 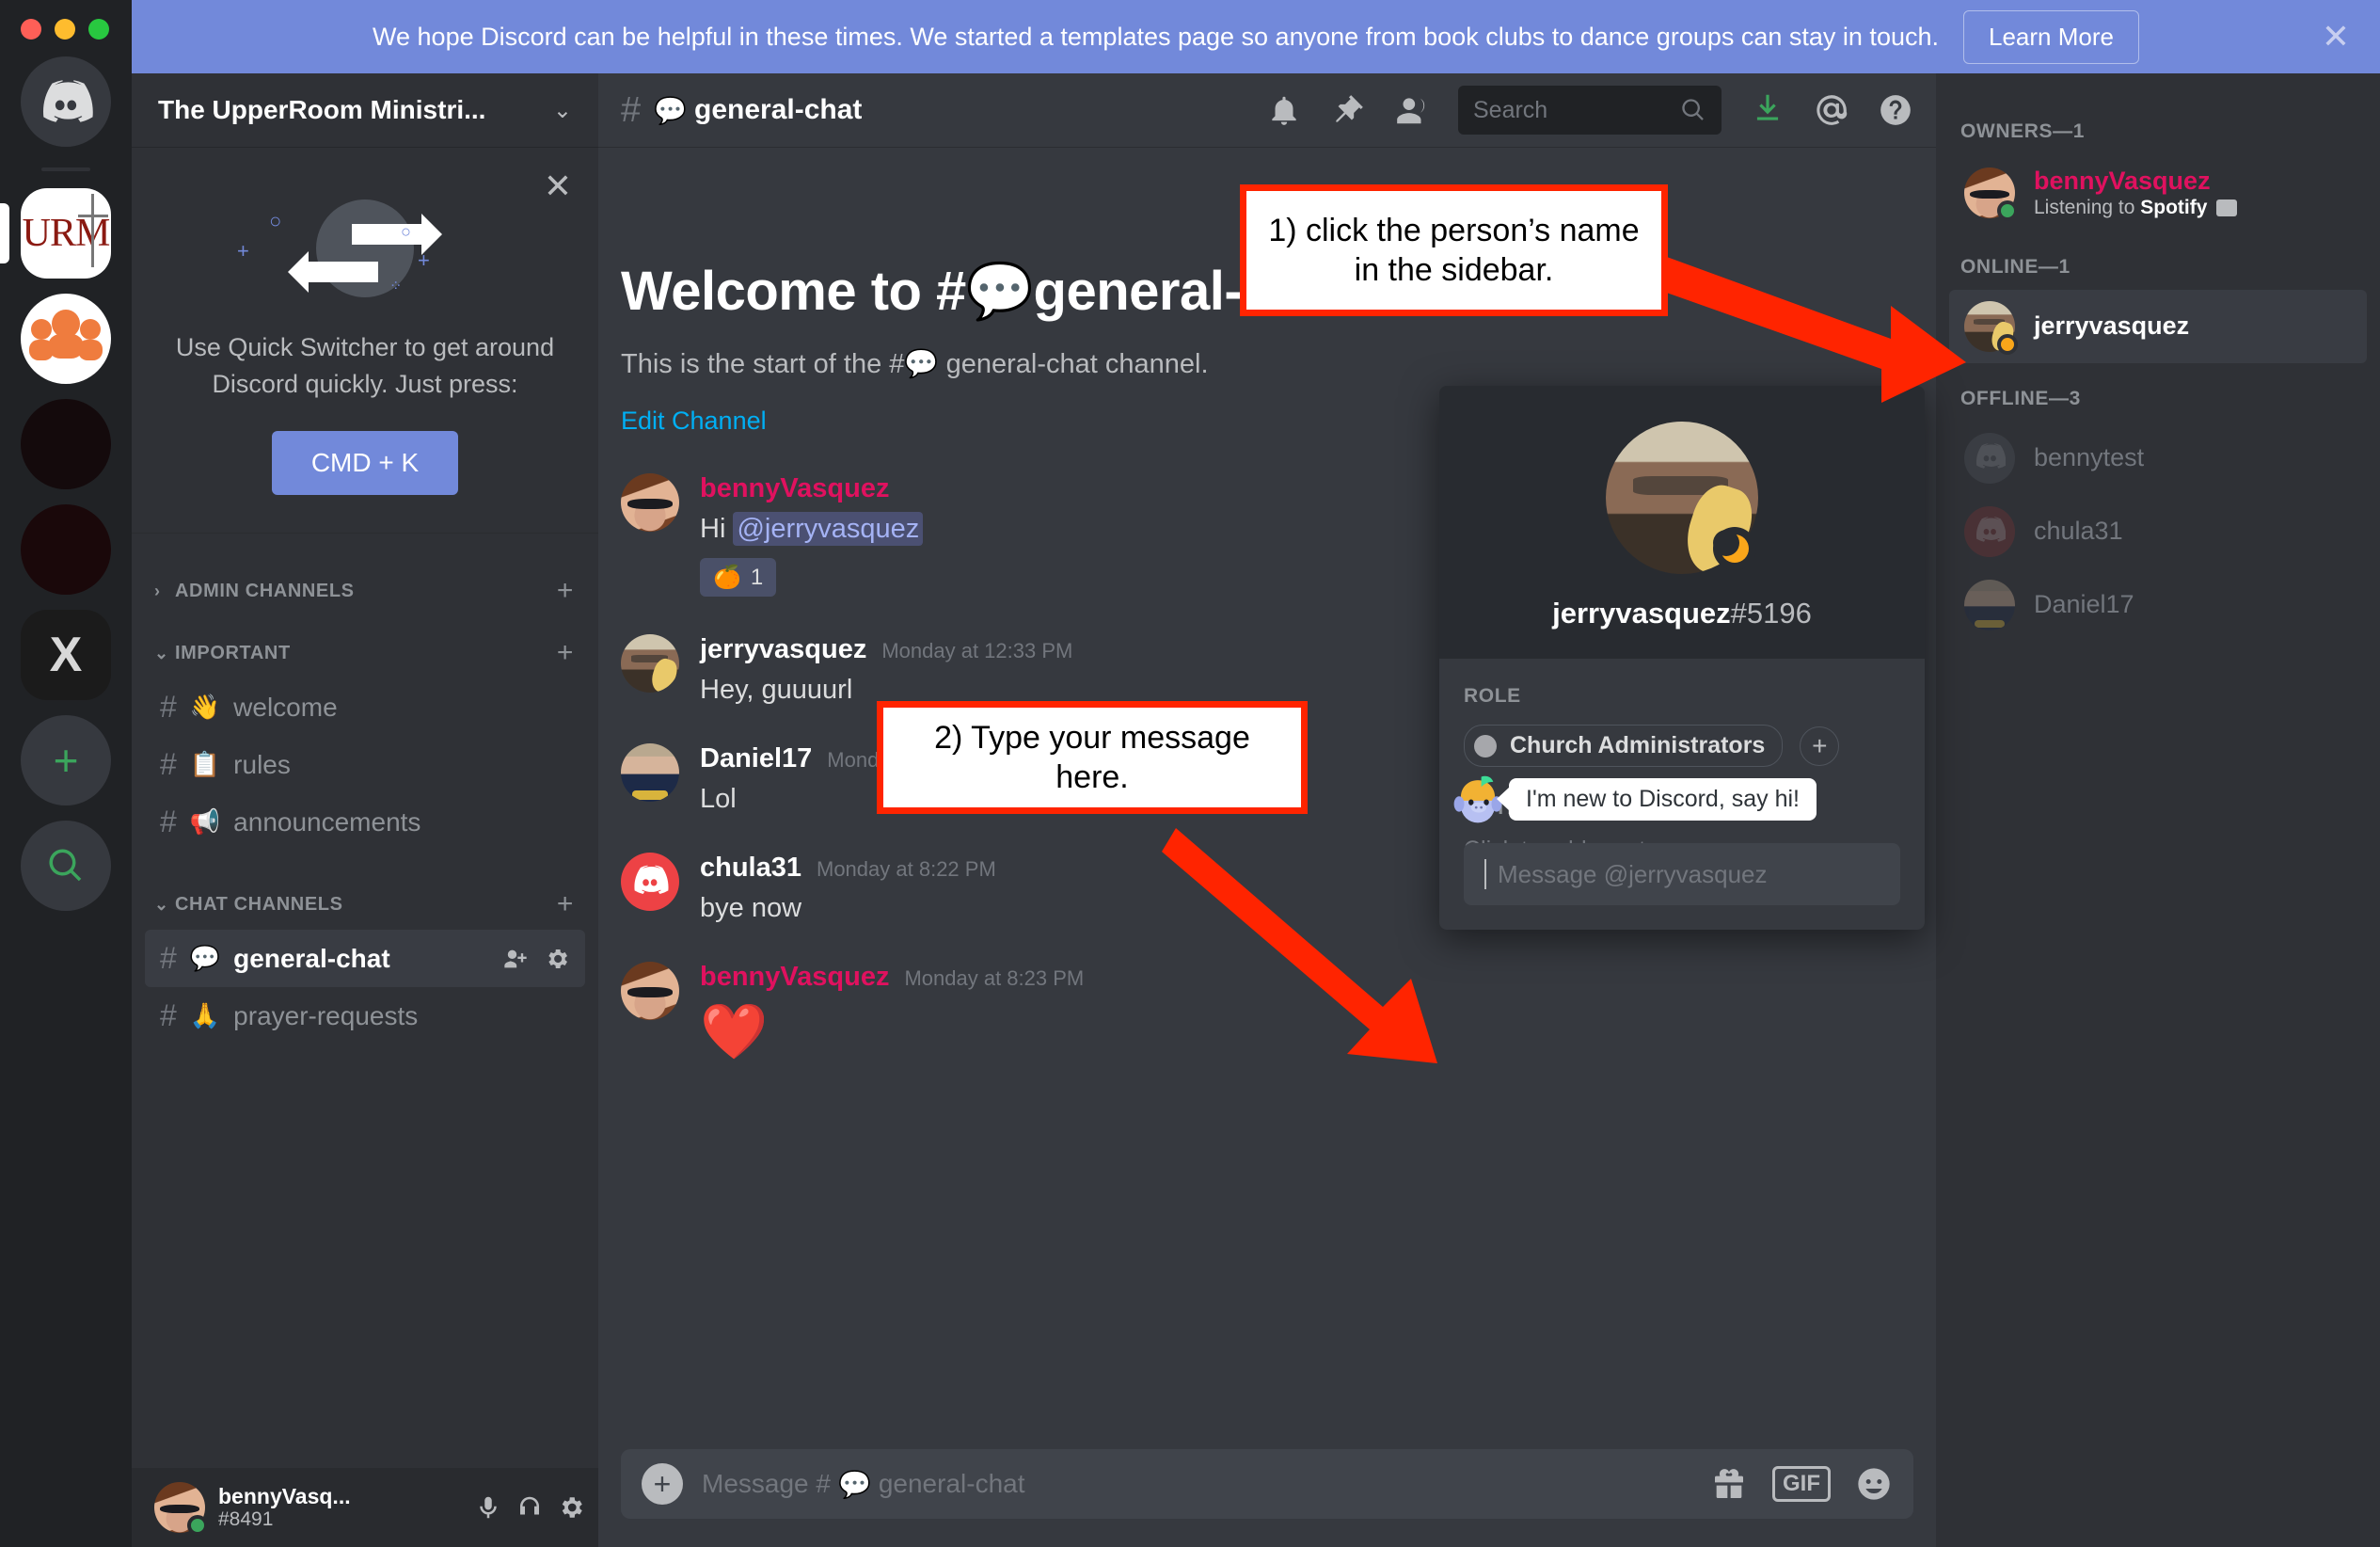 What do you see at coordinates (1767, 111) in the screenshot?
I see `inbox-download-icon` at bounding box center [1767, 111].